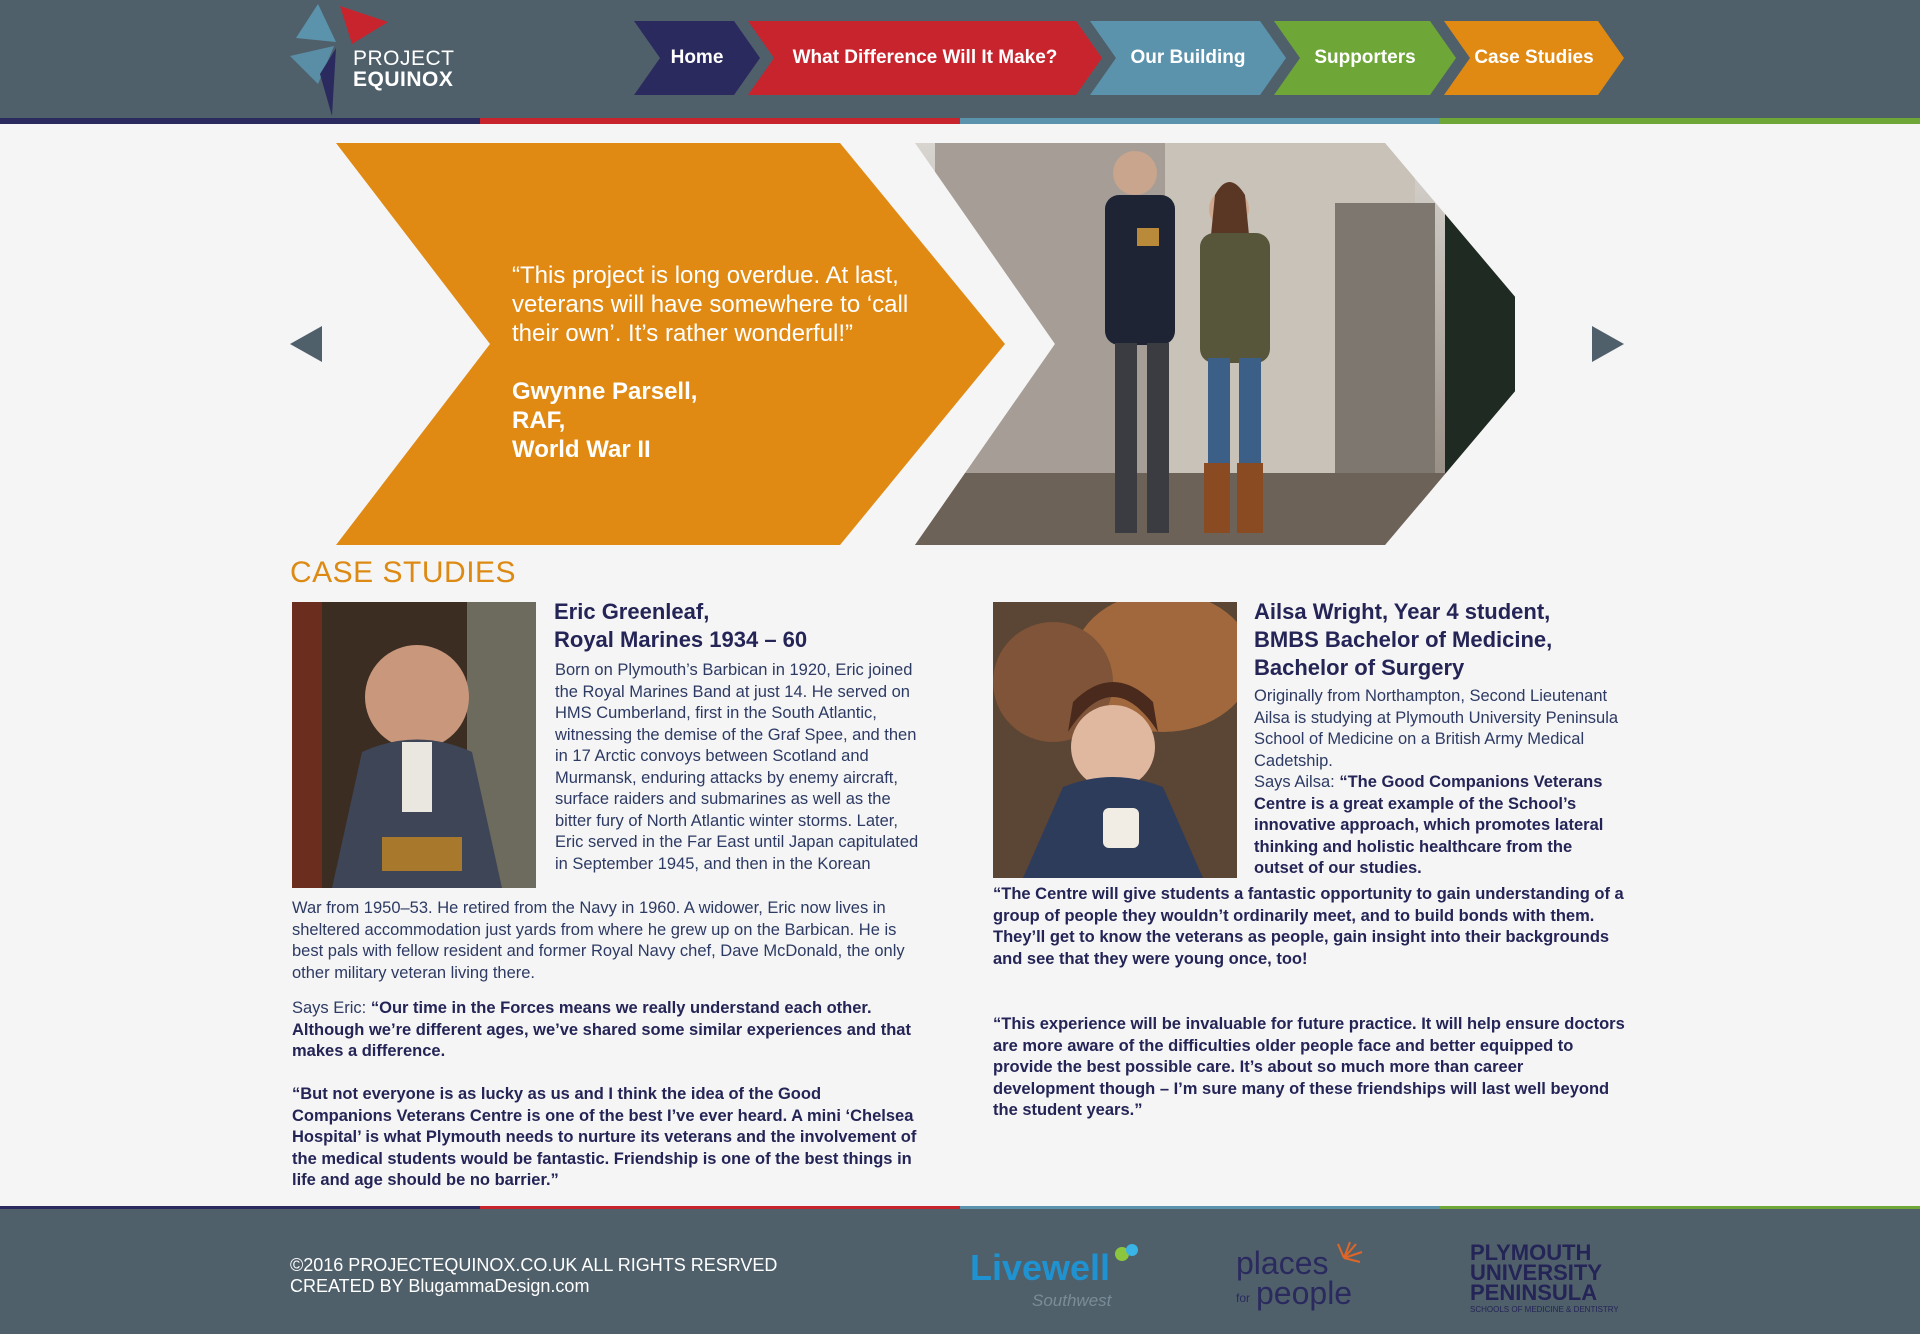 The image size is (1920, 1334). Describe the element at coordinates (403, 572) in the screenshot. I see `case-studies-heading: CASE STUDIES` at that location.